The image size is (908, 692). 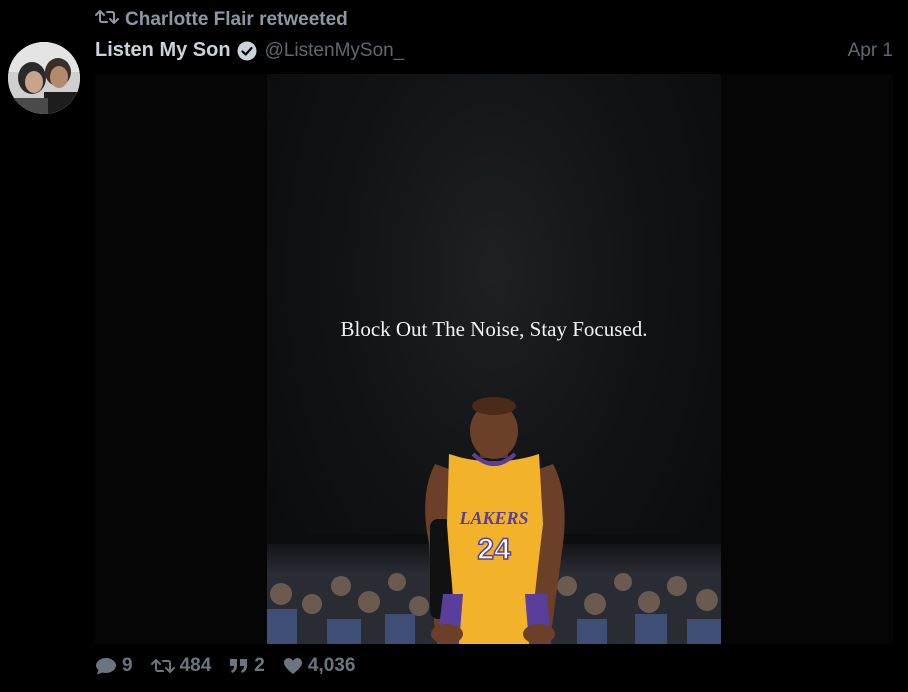 What do you see at coordinates (293, 666) in the screenshot?
I see `heart-icon` at bounding box center [293, 666].